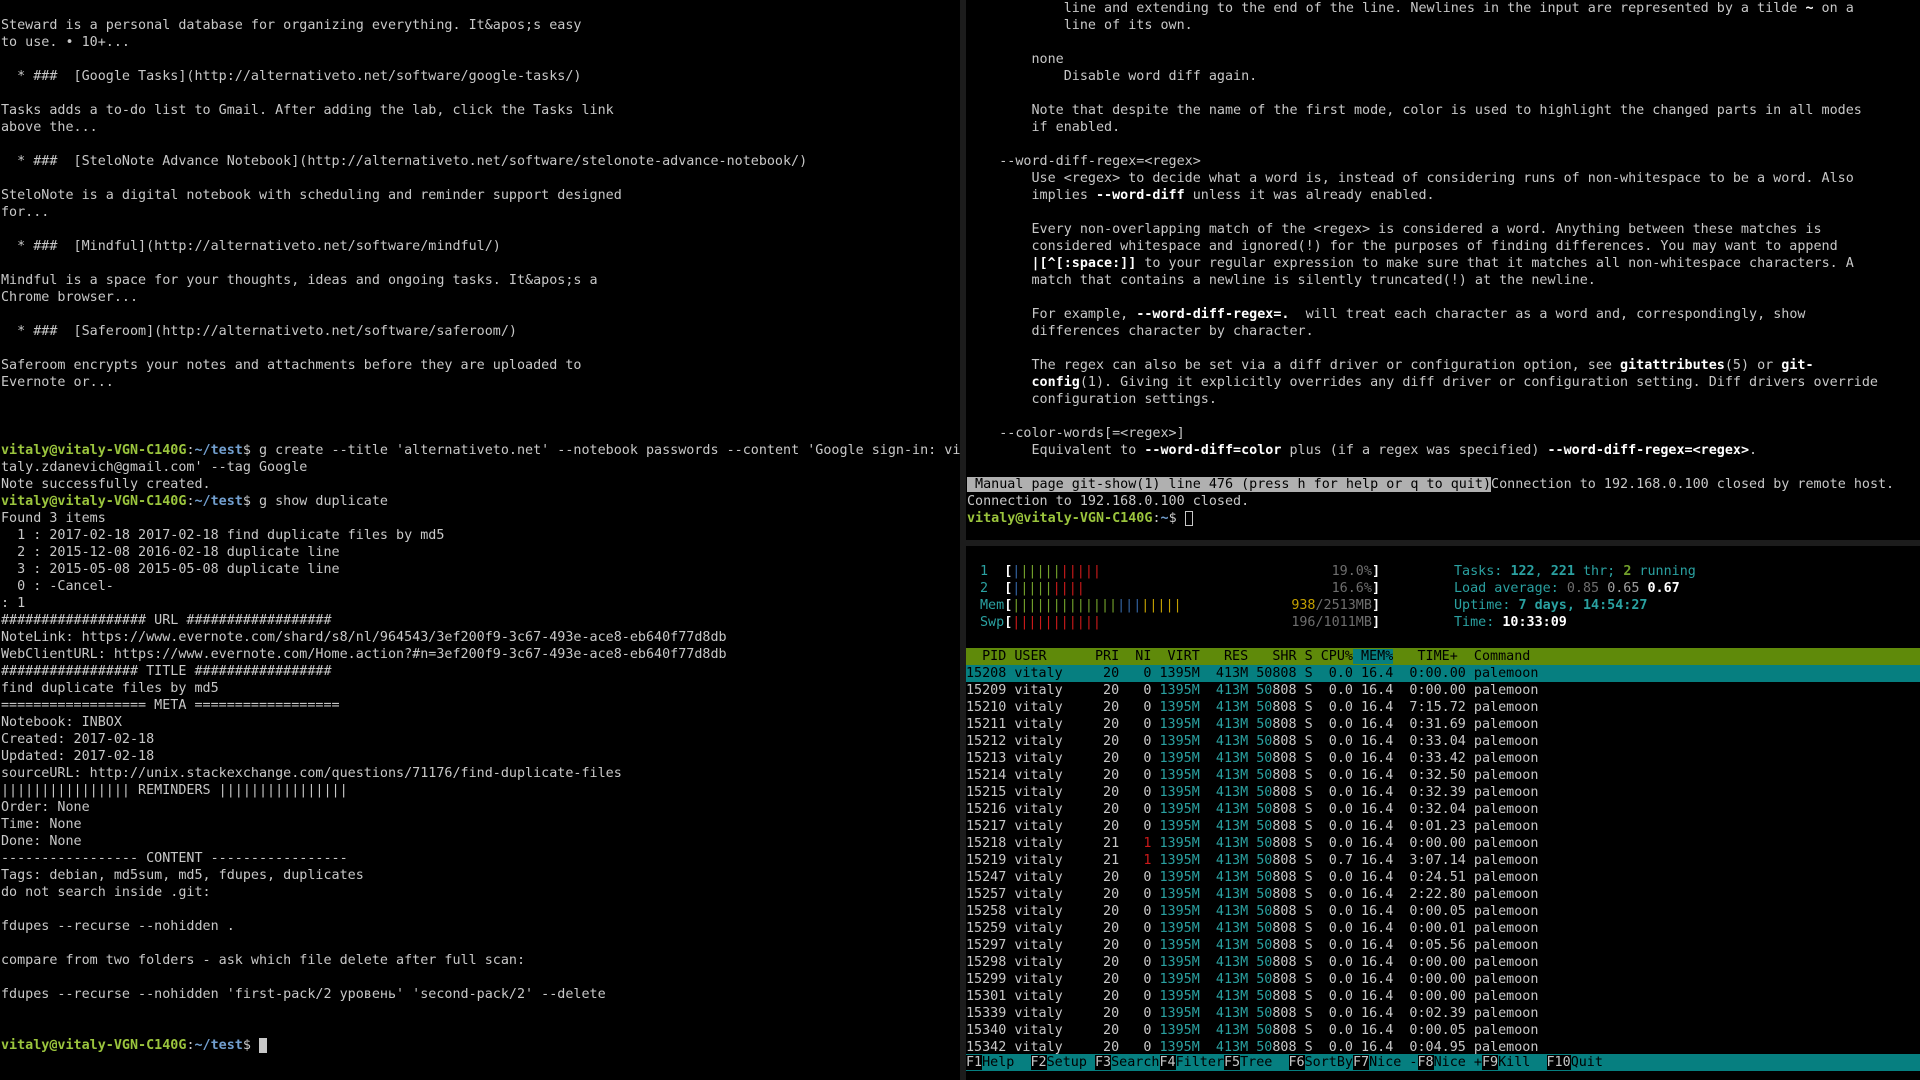 Image resolution: width=1920 pixels, height=1080 pixels. Describe the element at coordinates (1264, 1062) in the screenshot. I see `fkey-label: Tree` at that location.